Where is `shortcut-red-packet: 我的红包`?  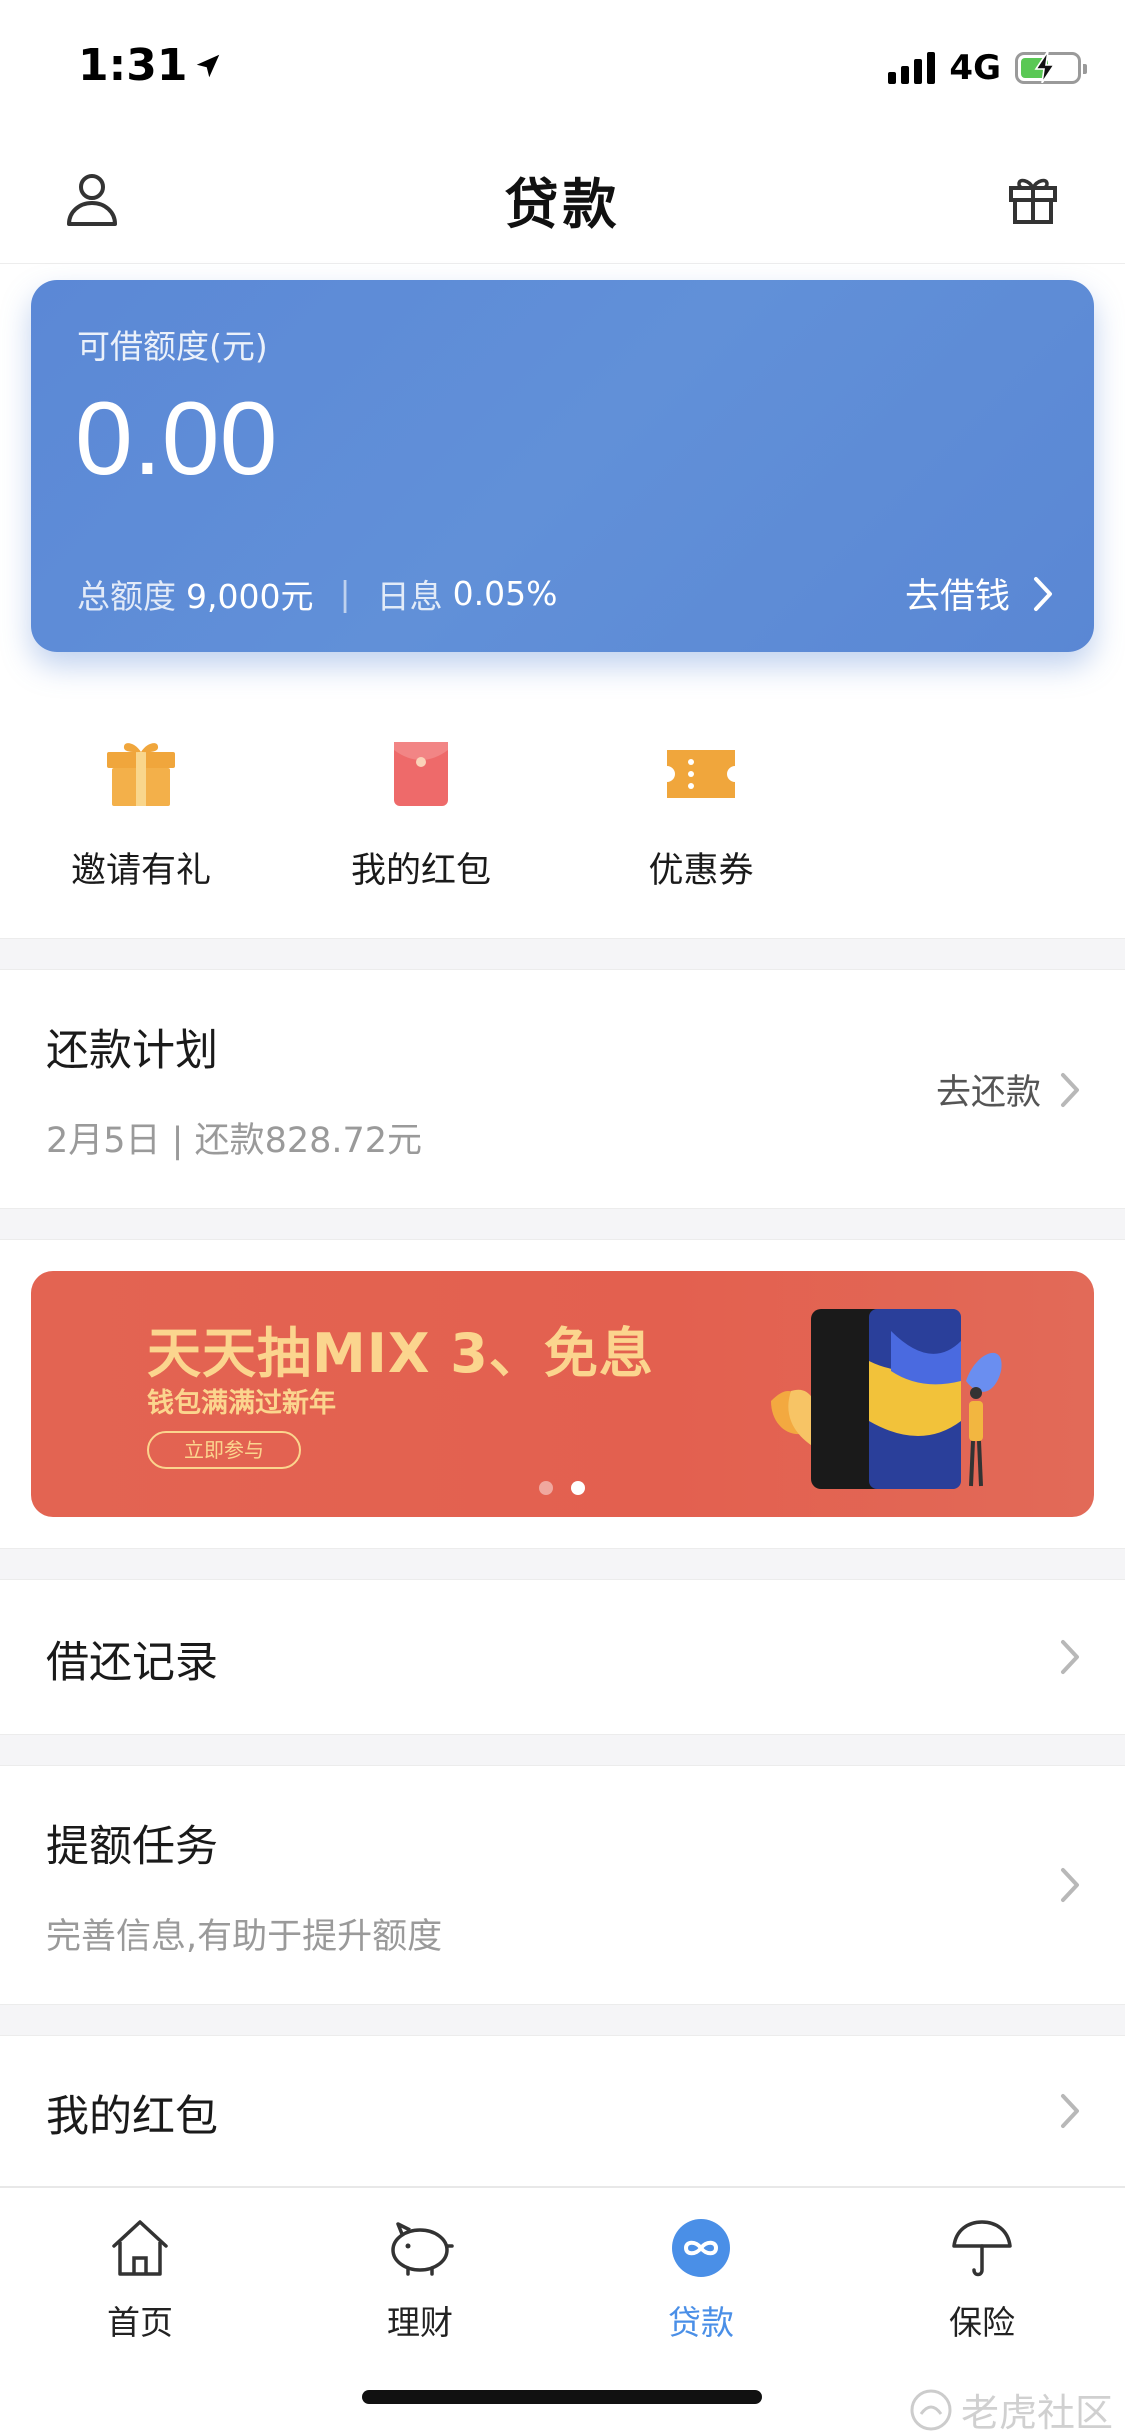
shortcut-red-packet: 我的红包 is located at coordinates (421, 816).